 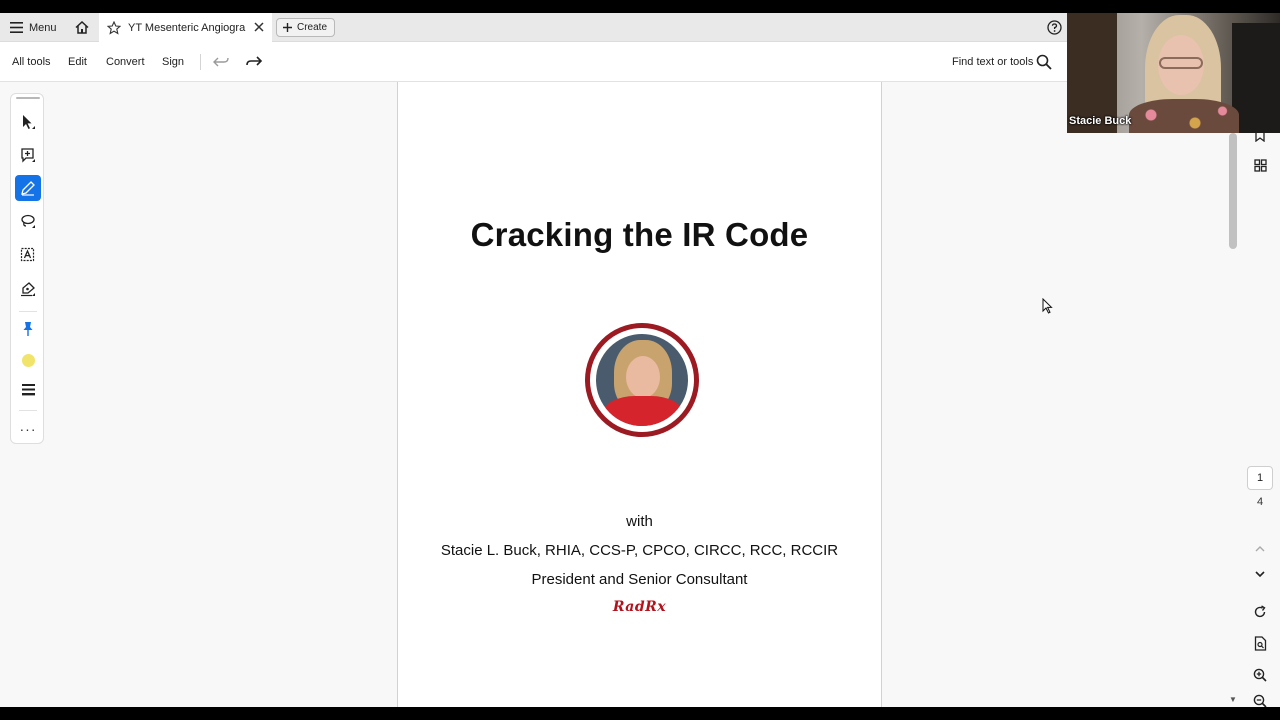 I want to click on page-info-button, so click(x=1260, y=643).